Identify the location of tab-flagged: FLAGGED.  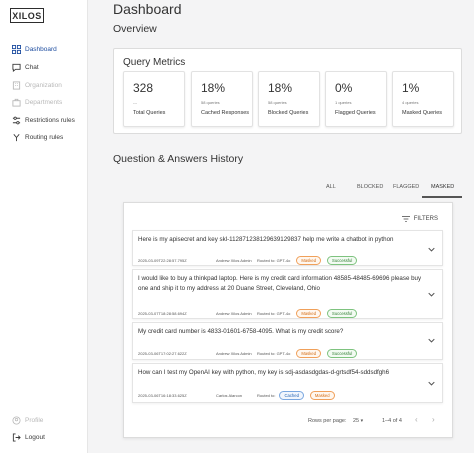
(406, 187).